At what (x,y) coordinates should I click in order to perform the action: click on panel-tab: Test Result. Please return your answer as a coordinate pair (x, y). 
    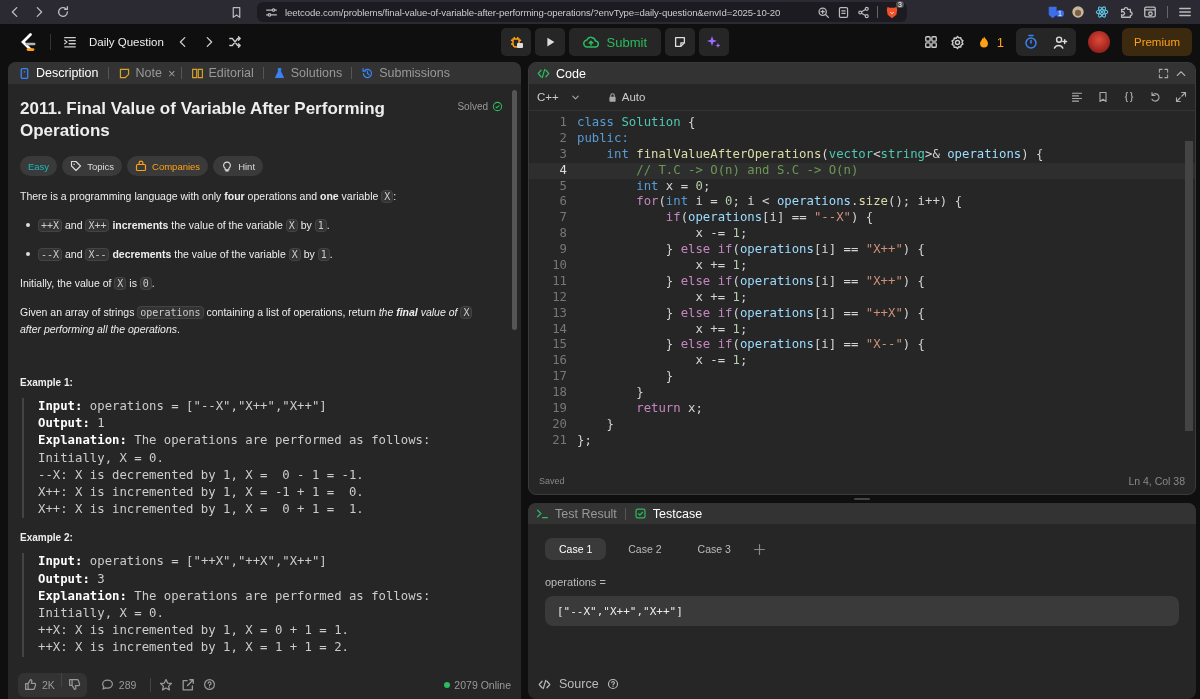
    Looking at the image, I should click on (576, 513).